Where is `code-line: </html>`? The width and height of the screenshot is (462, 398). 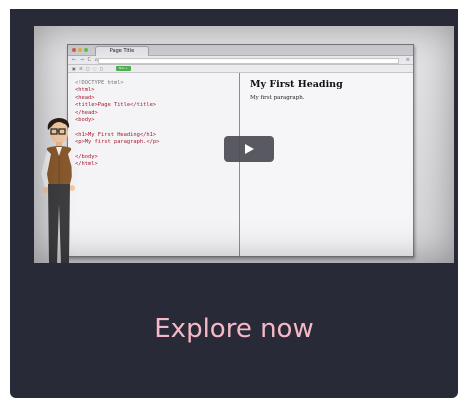
code-line: </html> is located at coordinates (86, 164).